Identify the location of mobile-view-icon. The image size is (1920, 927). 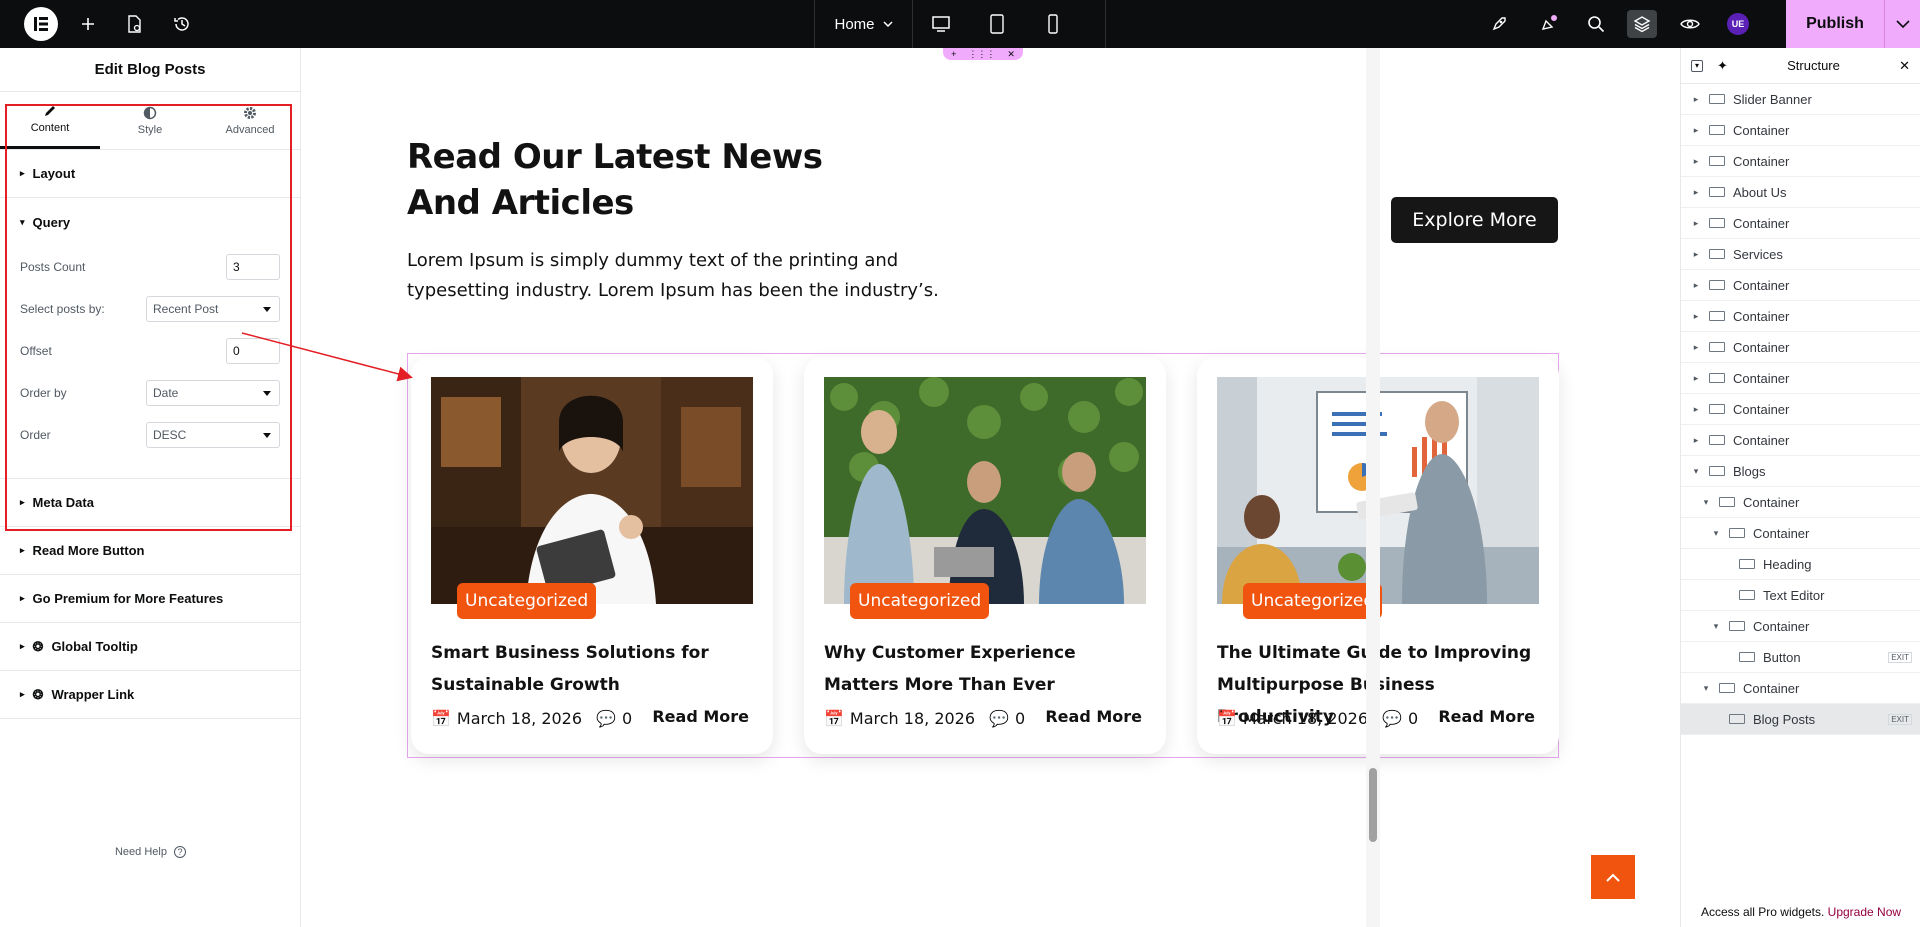
(1053, 24).